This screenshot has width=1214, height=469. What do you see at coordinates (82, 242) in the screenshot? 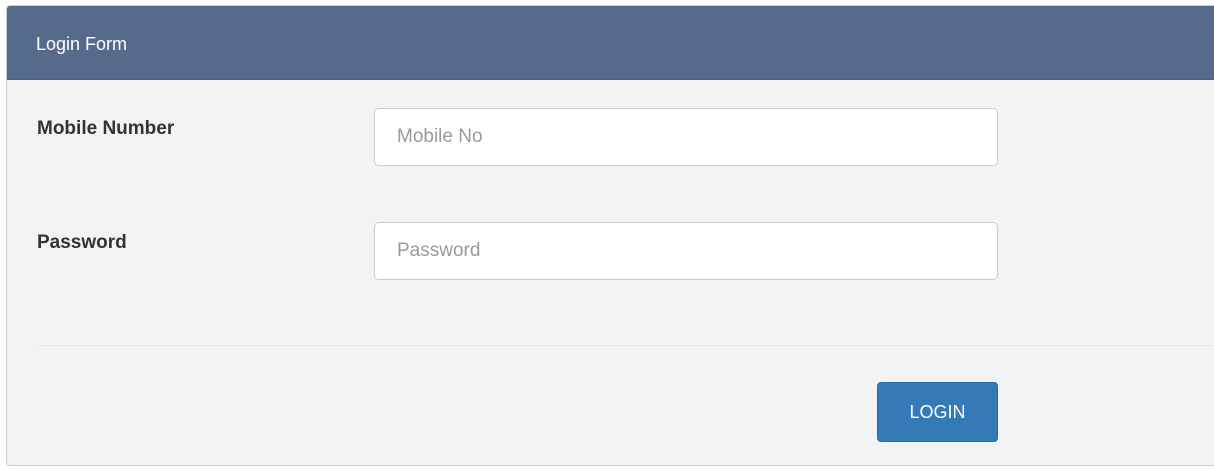
I see `password-label: Password` at bounding box center [82, 242].